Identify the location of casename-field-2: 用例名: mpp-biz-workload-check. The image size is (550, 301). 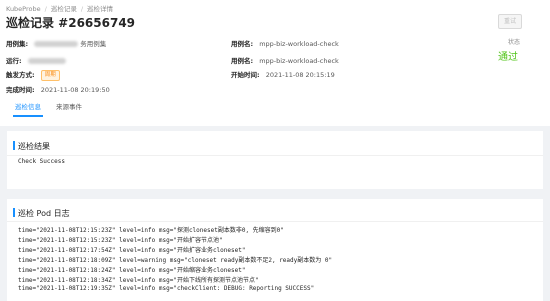
(285, 60).